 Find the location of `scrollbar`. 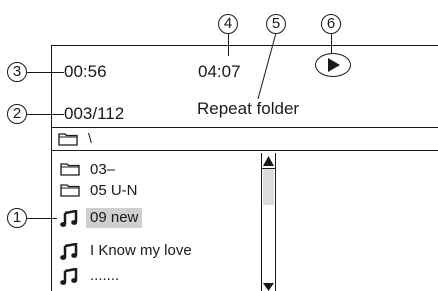

scrollbar is located at coordinates (268, 222).